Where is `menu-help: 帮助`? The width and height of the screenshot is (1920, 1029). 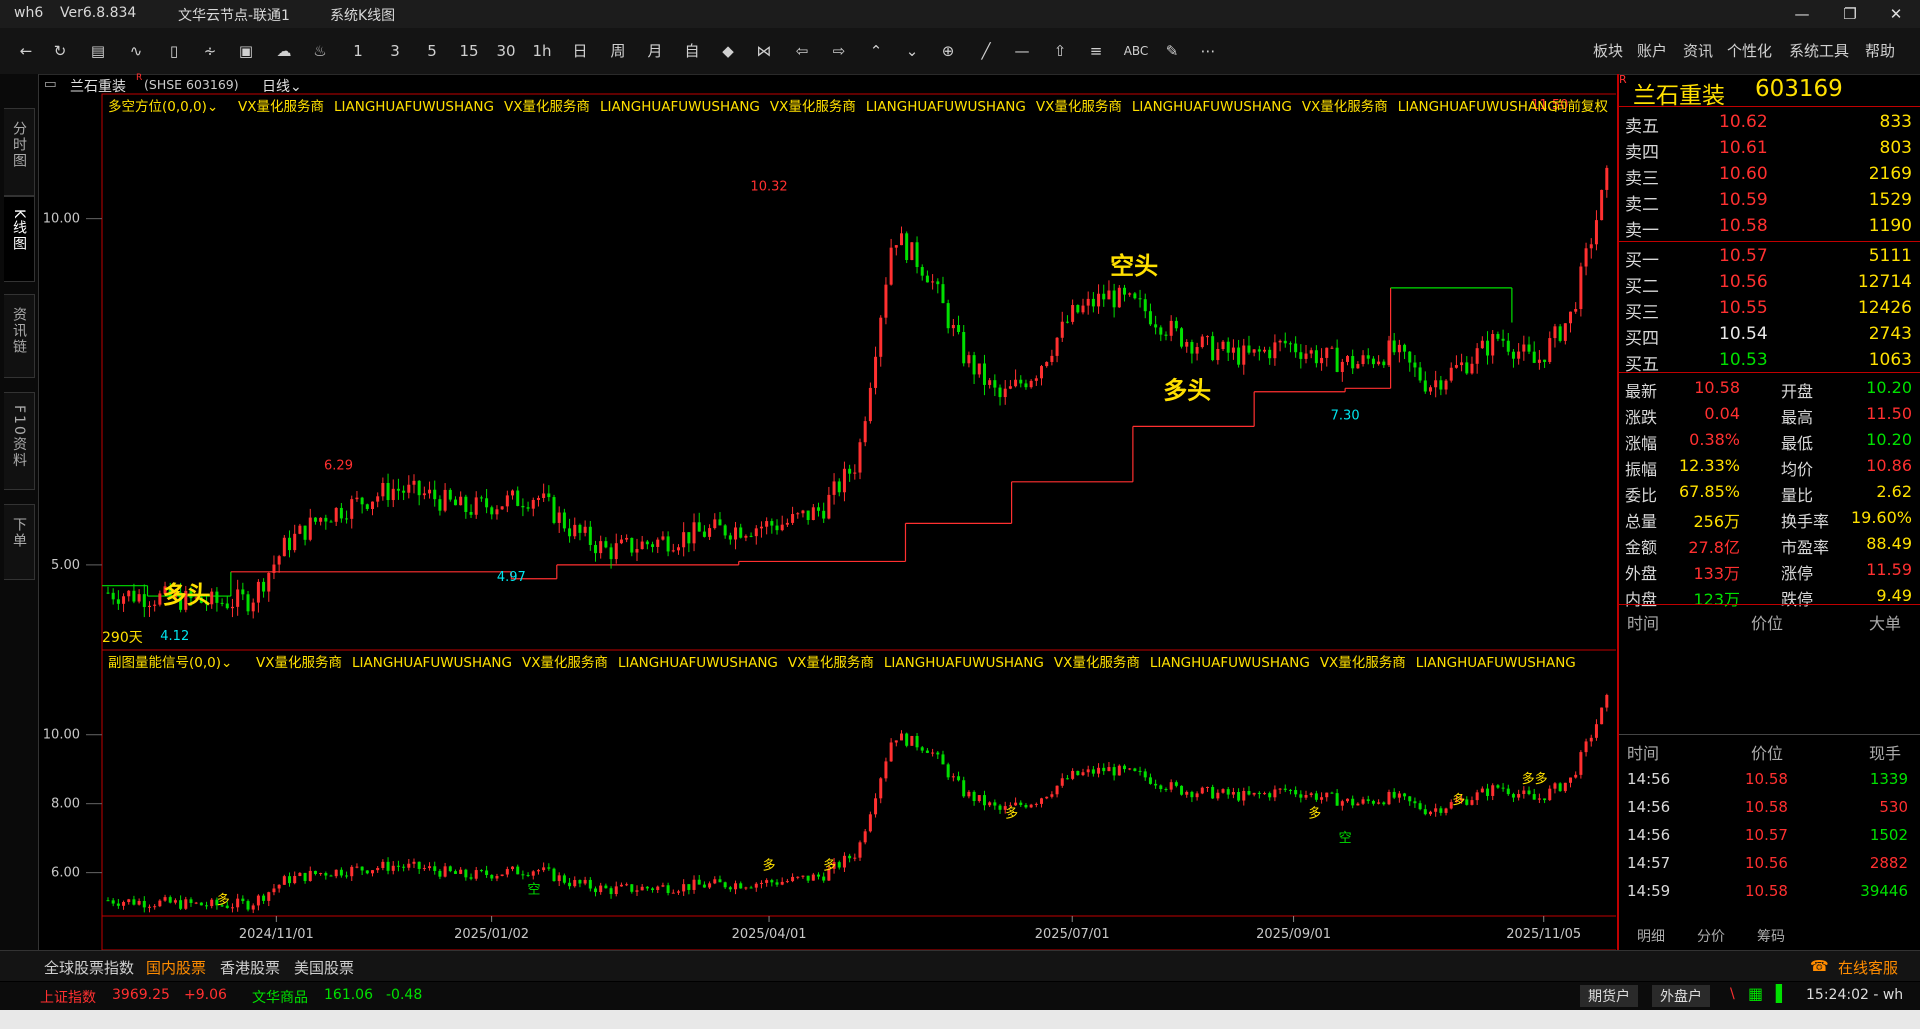
menu-help: 帮助 is located at coordinates (1880, 50).